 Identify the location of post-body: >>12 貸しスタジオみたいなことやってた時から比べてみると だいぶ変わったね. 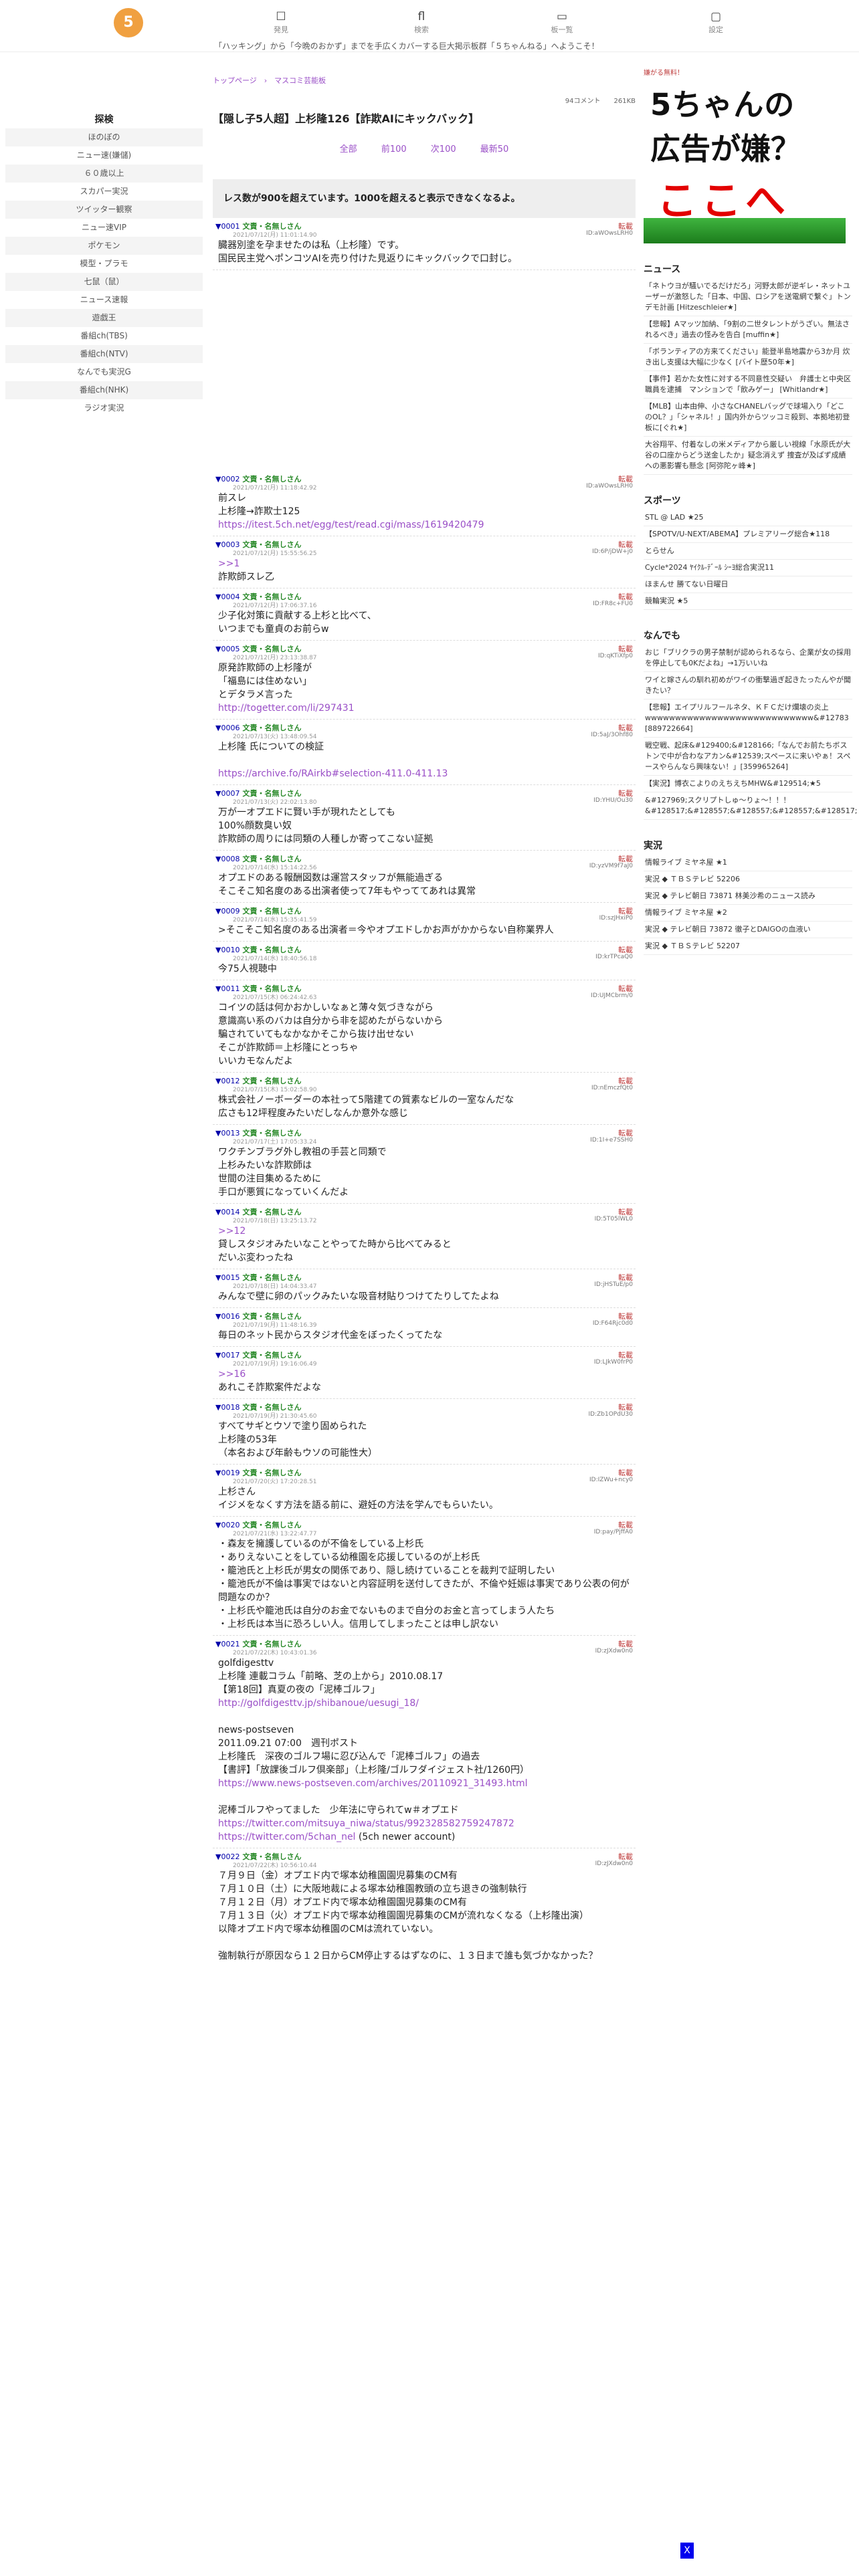
(424, 1244).